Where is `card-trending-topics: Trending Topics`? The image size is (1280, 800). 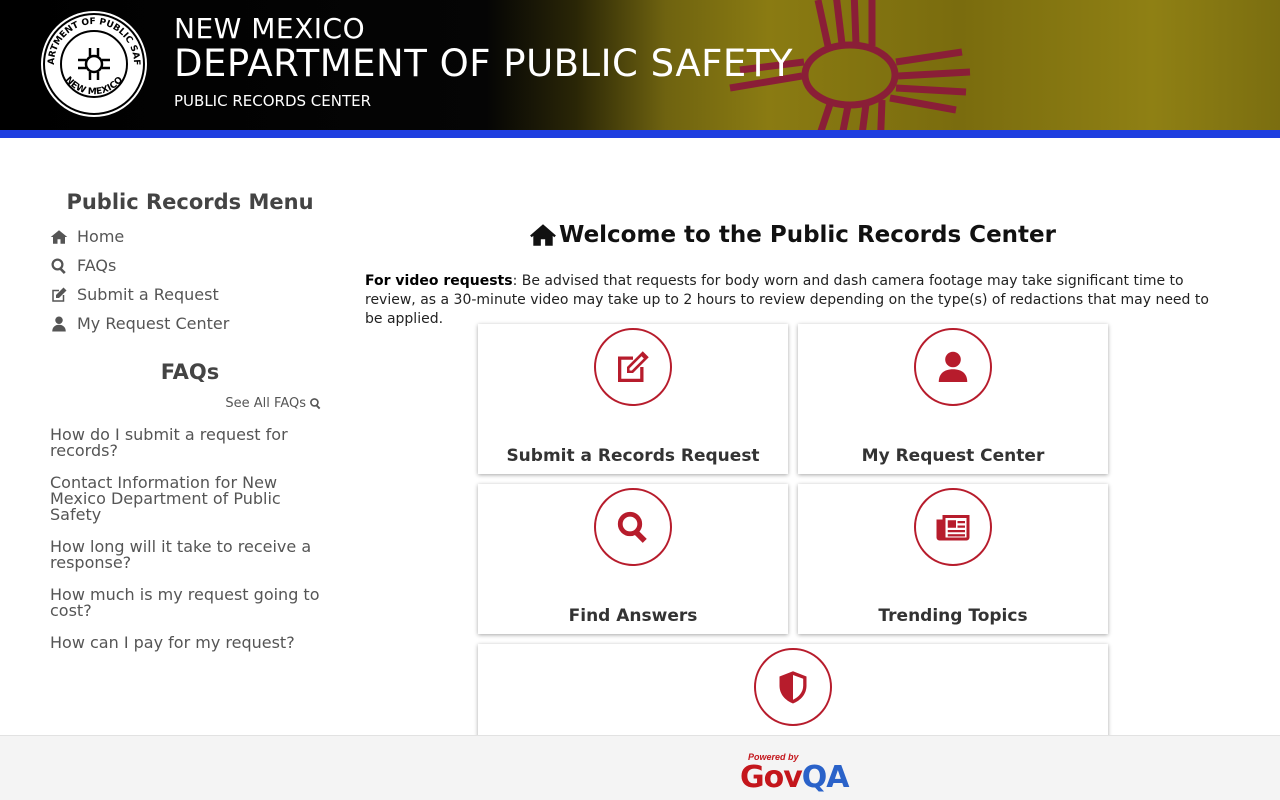
card-trending-topics: Trending Topics is located at coordinates (953, 559).